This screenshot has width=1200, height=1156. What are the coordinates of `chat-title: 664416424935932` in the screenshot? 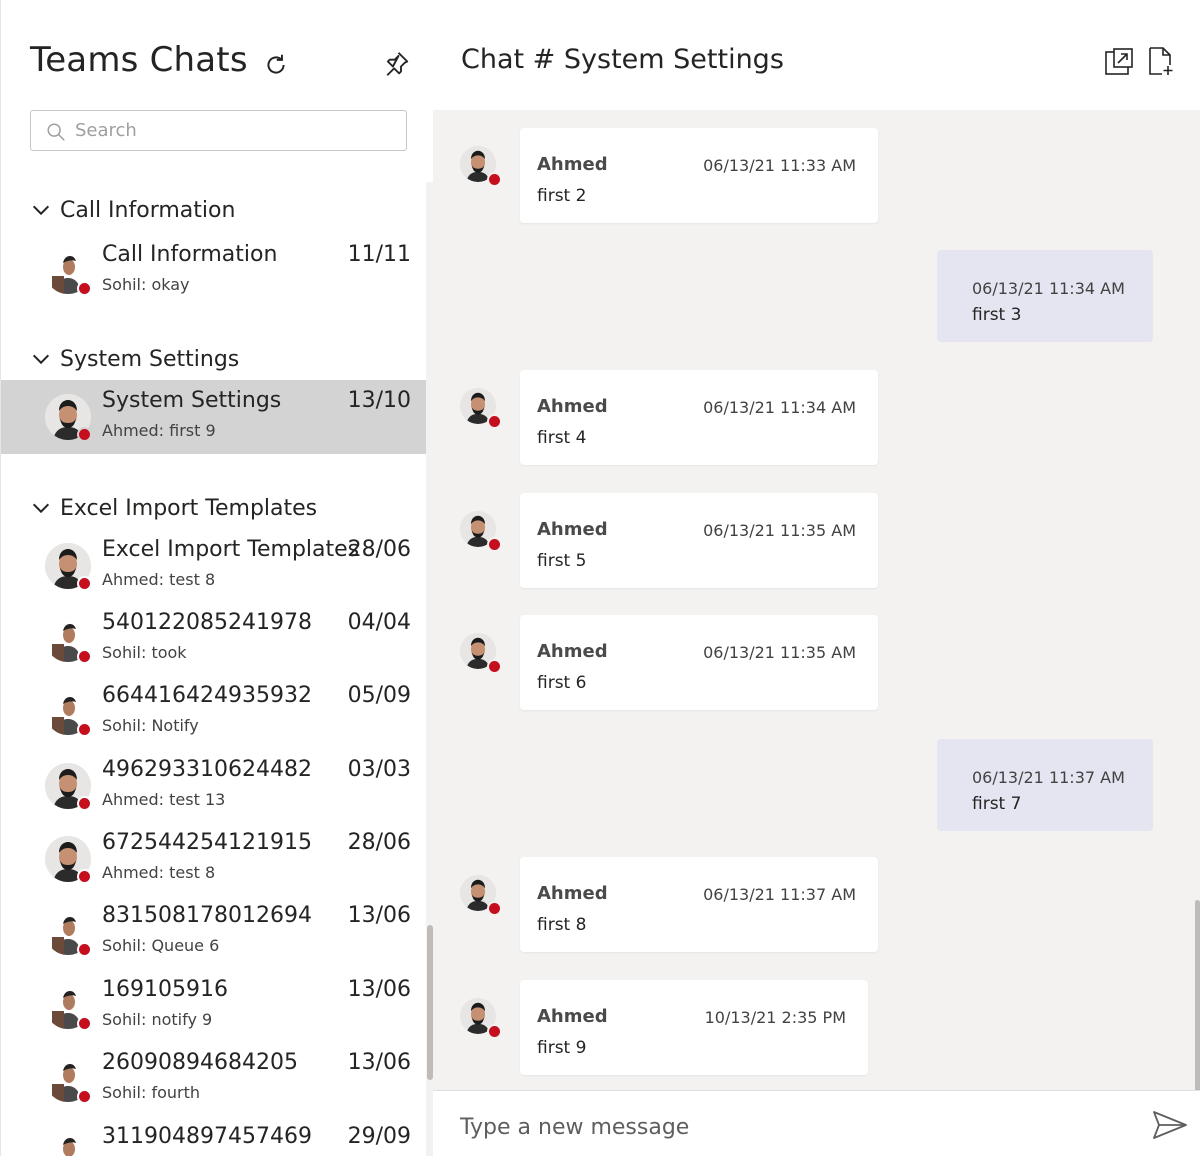 It's located at (207, 695).